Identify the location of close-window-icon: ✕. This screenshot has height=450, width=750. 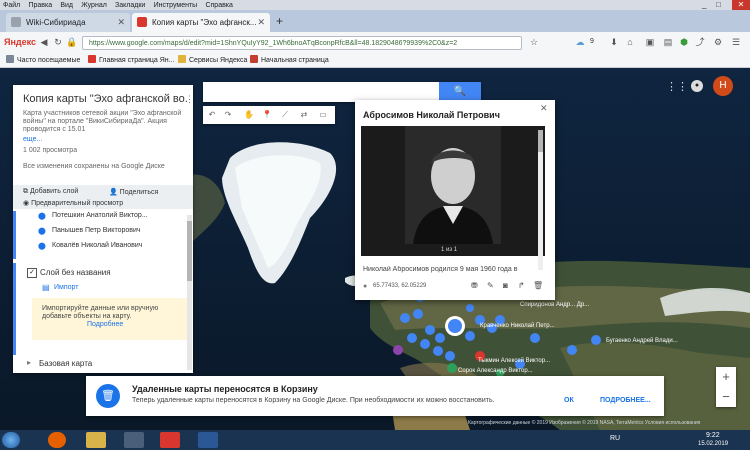
(741, 5).